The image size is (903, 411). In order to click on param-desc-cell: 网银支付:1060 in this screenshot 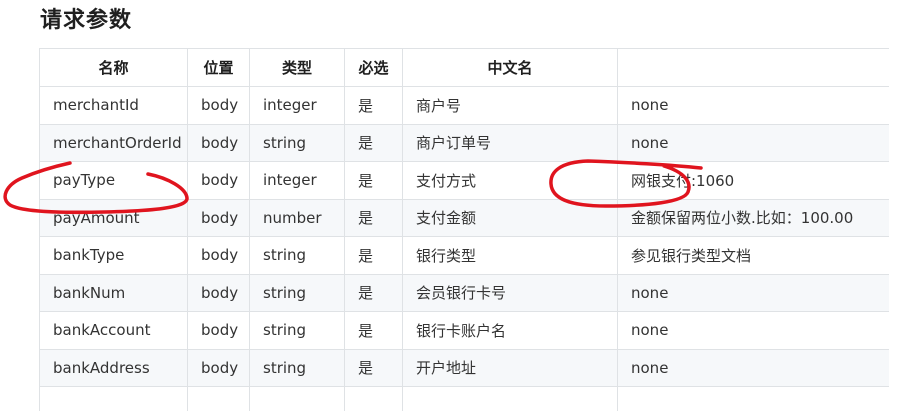, I will do `click(753, 180)`.